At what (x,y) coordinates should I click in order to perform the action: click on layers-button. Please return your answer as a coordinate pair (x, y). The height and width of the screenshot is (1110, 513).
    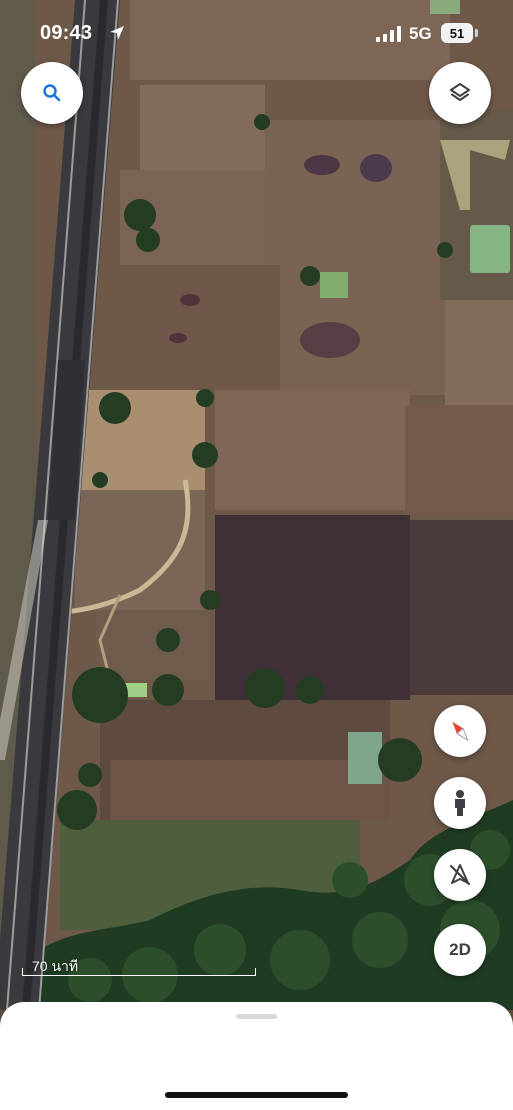
    Looking at the image, I should click on (460, 93).